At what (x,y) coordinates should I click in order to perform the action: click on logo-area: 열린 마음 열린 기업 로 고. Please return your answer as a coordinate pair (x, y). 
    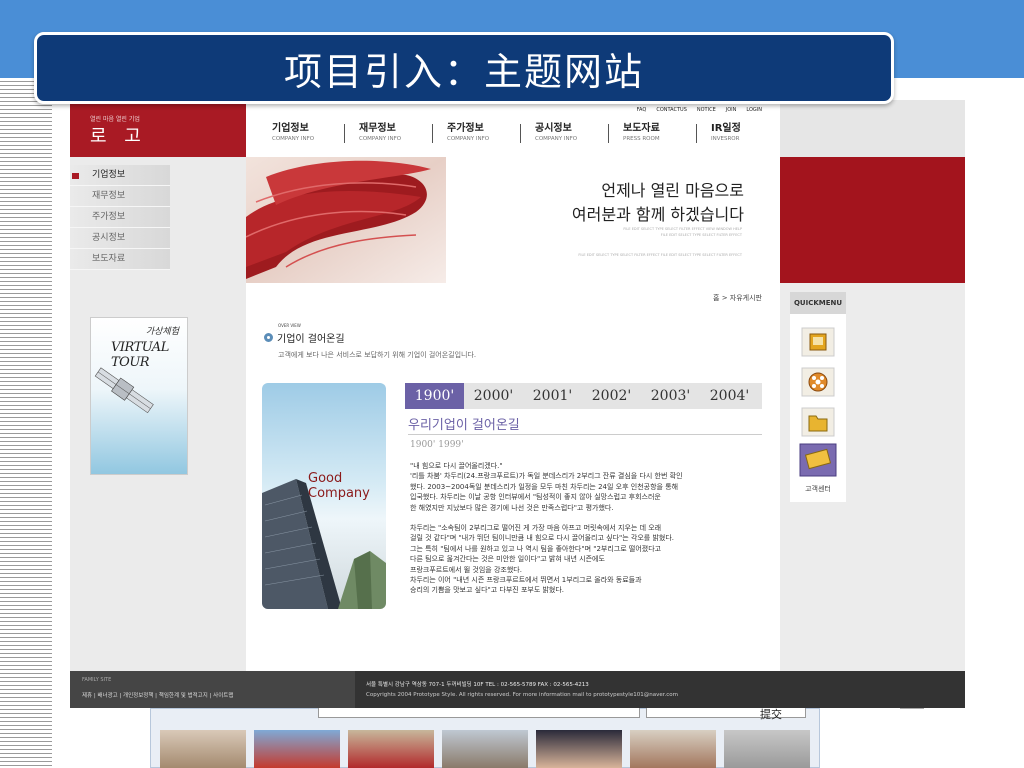
    Looking at the image, I should click on (158, 128).